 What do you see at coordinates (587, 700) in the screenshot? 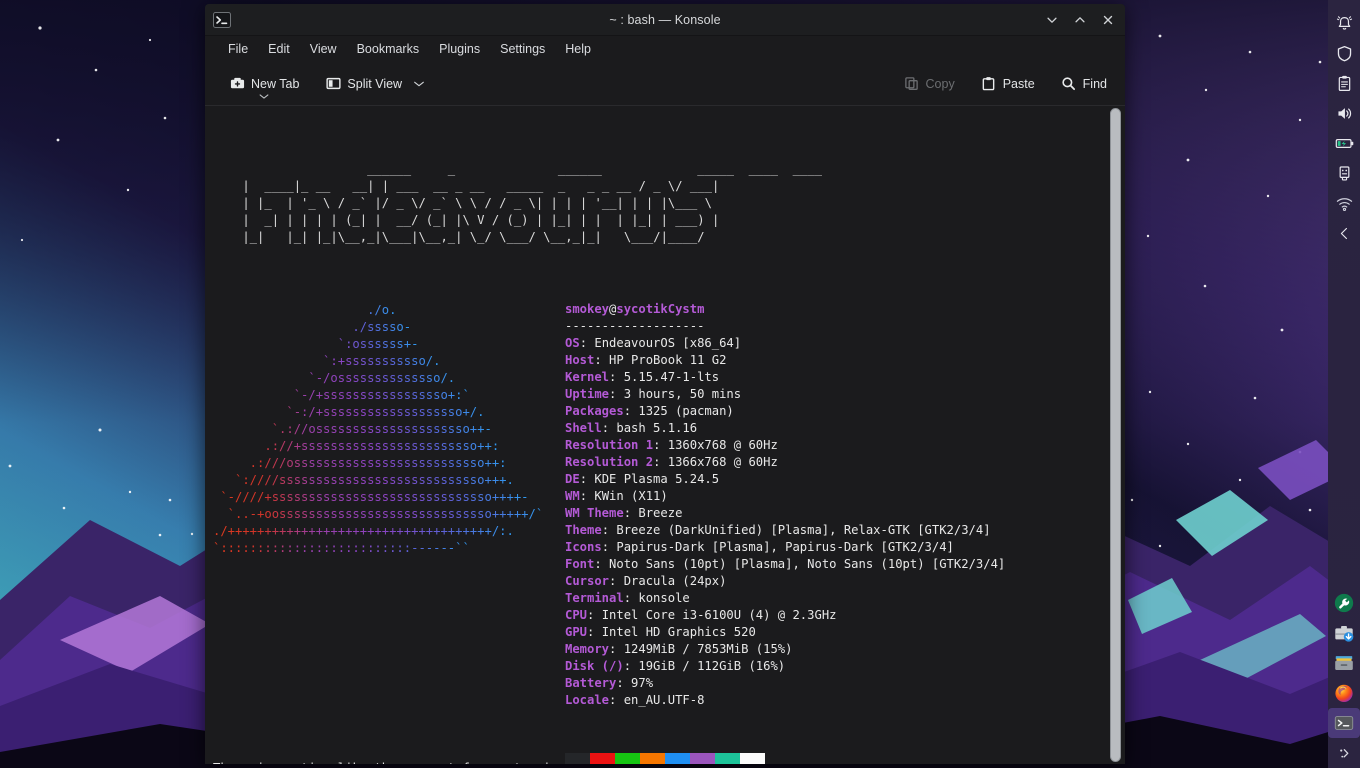
I see `info-key: Locale` at bounding box center [587, 700].